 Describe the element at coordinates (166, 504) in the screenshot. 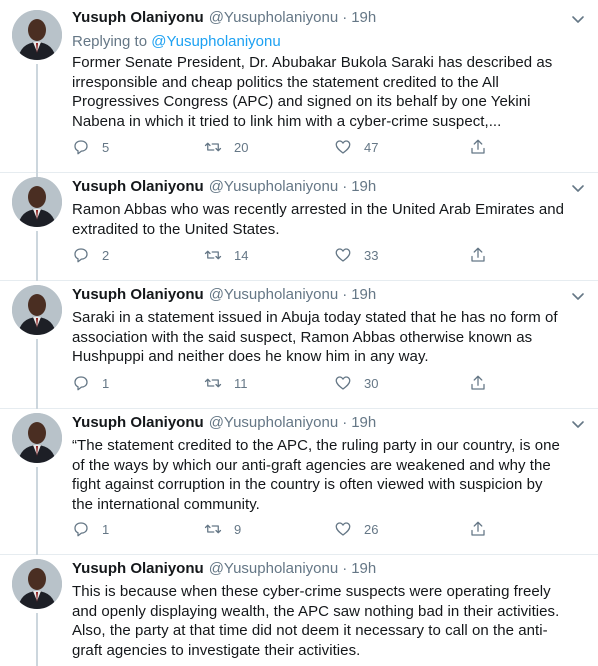

I see `tweet-text-line: the international community.` at that location.